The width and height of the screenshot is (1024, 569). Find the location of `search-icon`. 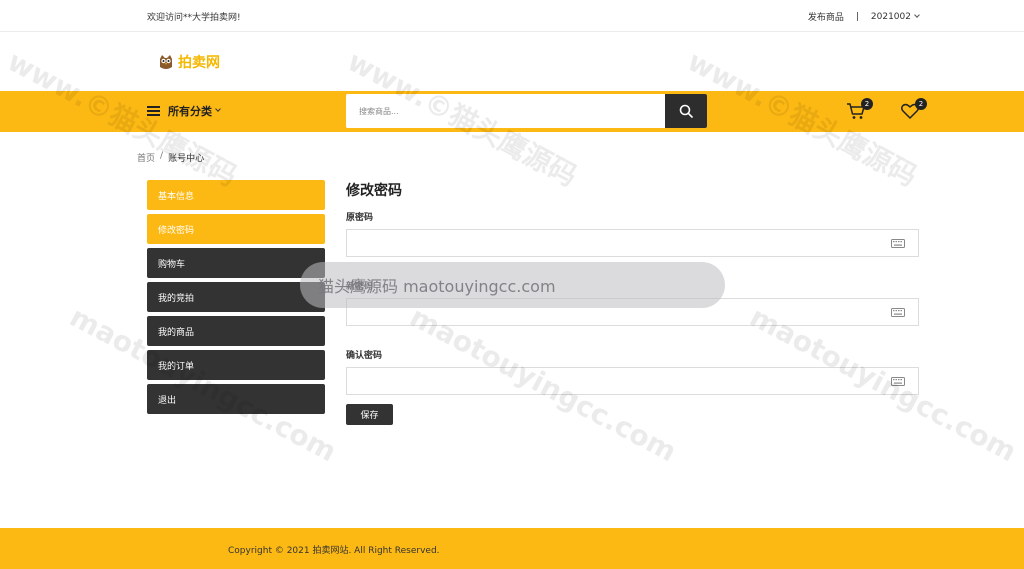

search-icon is located at coordinates (686, 111).